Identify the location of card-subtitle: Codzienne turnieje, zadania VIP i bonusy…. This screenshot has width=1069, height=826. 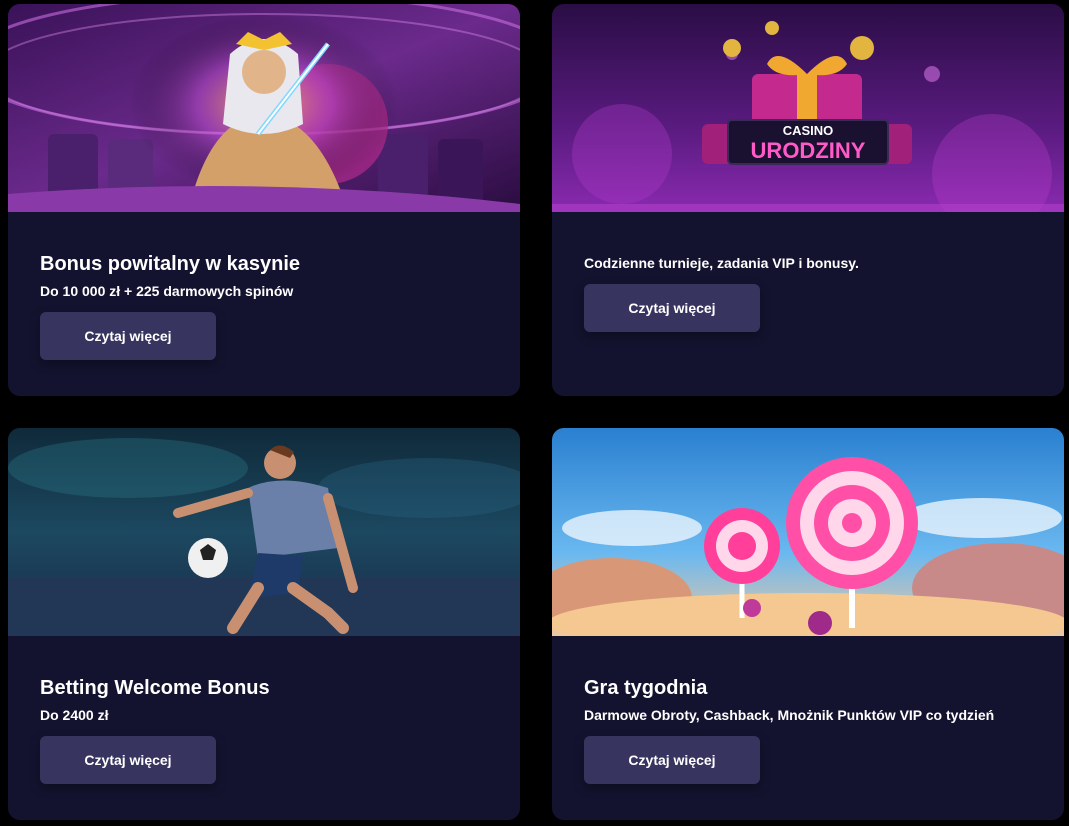
(721, 263).